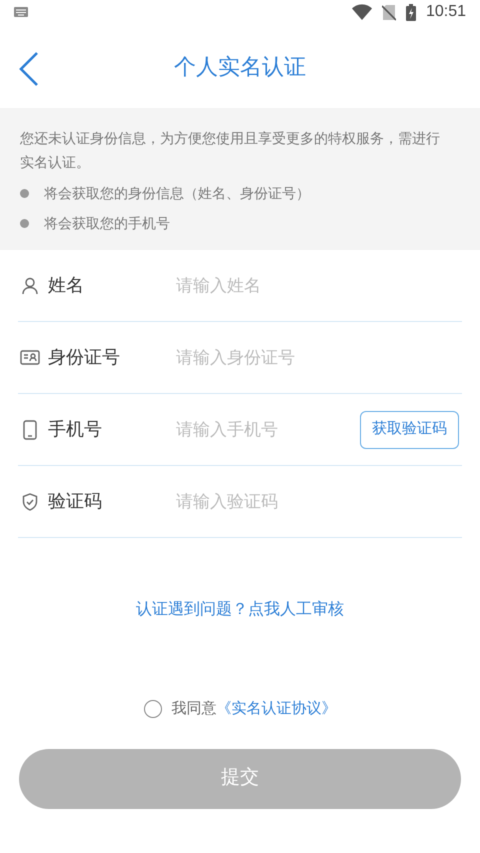 The height and width of the screenshot is (853, 480). Describe the element at coordinates (107, 223) in the screenshot. I see `notice-item: 将会获取您的手机号` at that location.